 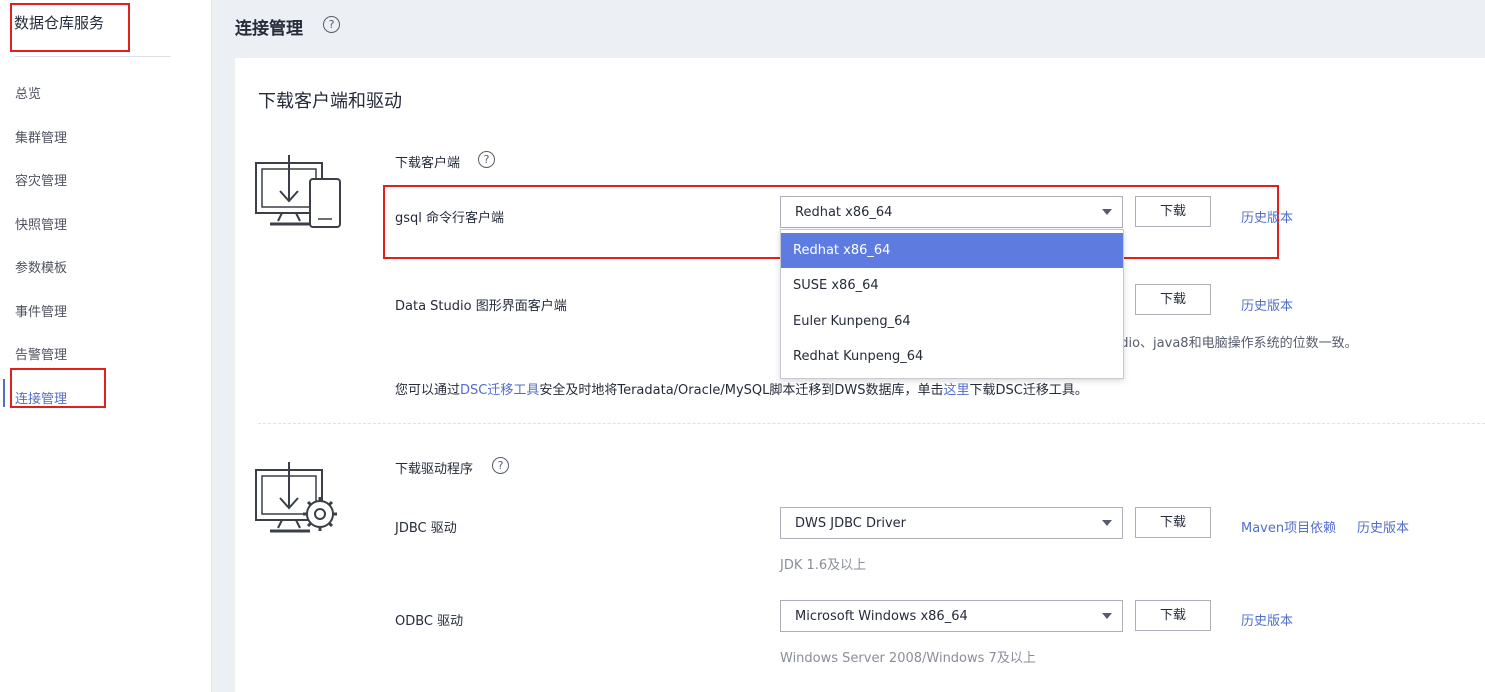 What do you see at coordinates (434, 469) in the screenshot?
I see `driver-section-title: 下载驱动程序` at bounding box center [434, 469].